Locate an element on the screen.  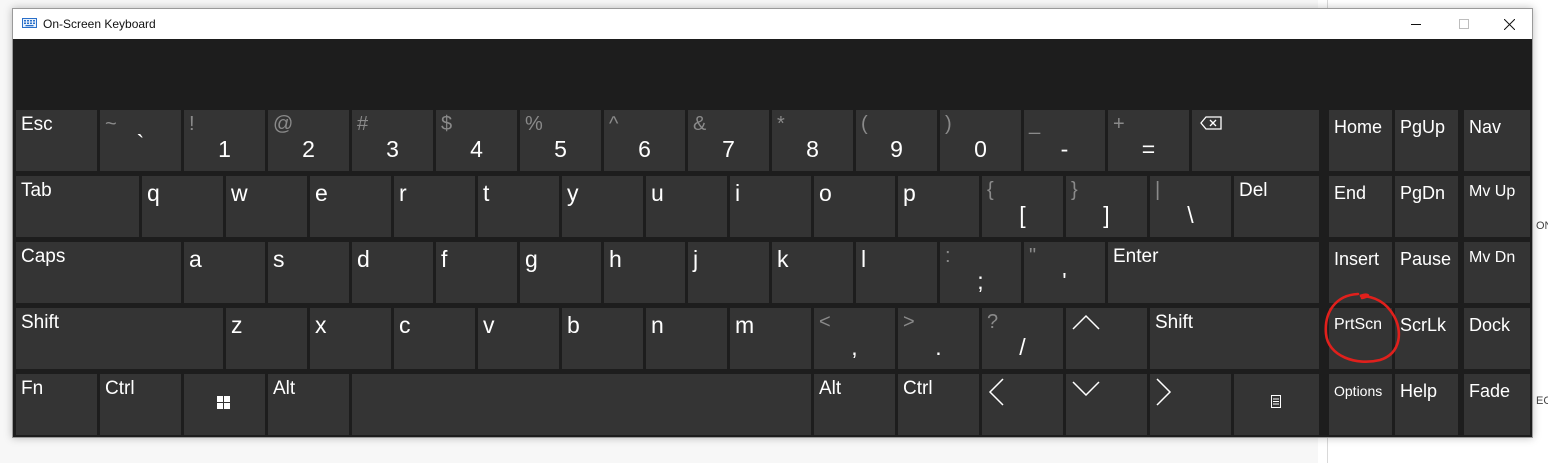
menu-icon is located at coordinates (1276, 401).